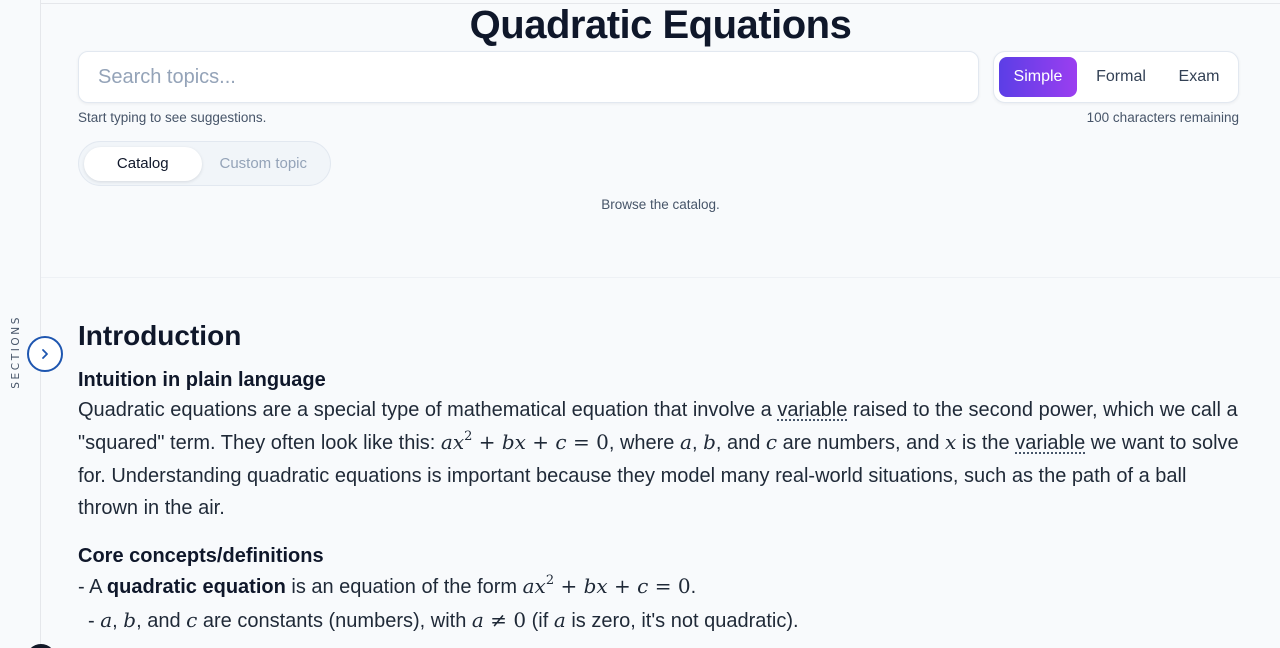 The width and height of the screenshot is (1280, 648). I want to click on tab-catalog: Catalog, so click(143, 163).